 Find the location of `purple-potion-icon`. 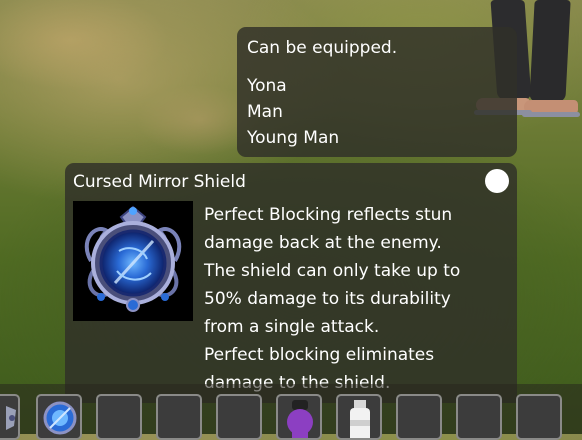

purple-potion-icon is located at coordinates (299, 417).